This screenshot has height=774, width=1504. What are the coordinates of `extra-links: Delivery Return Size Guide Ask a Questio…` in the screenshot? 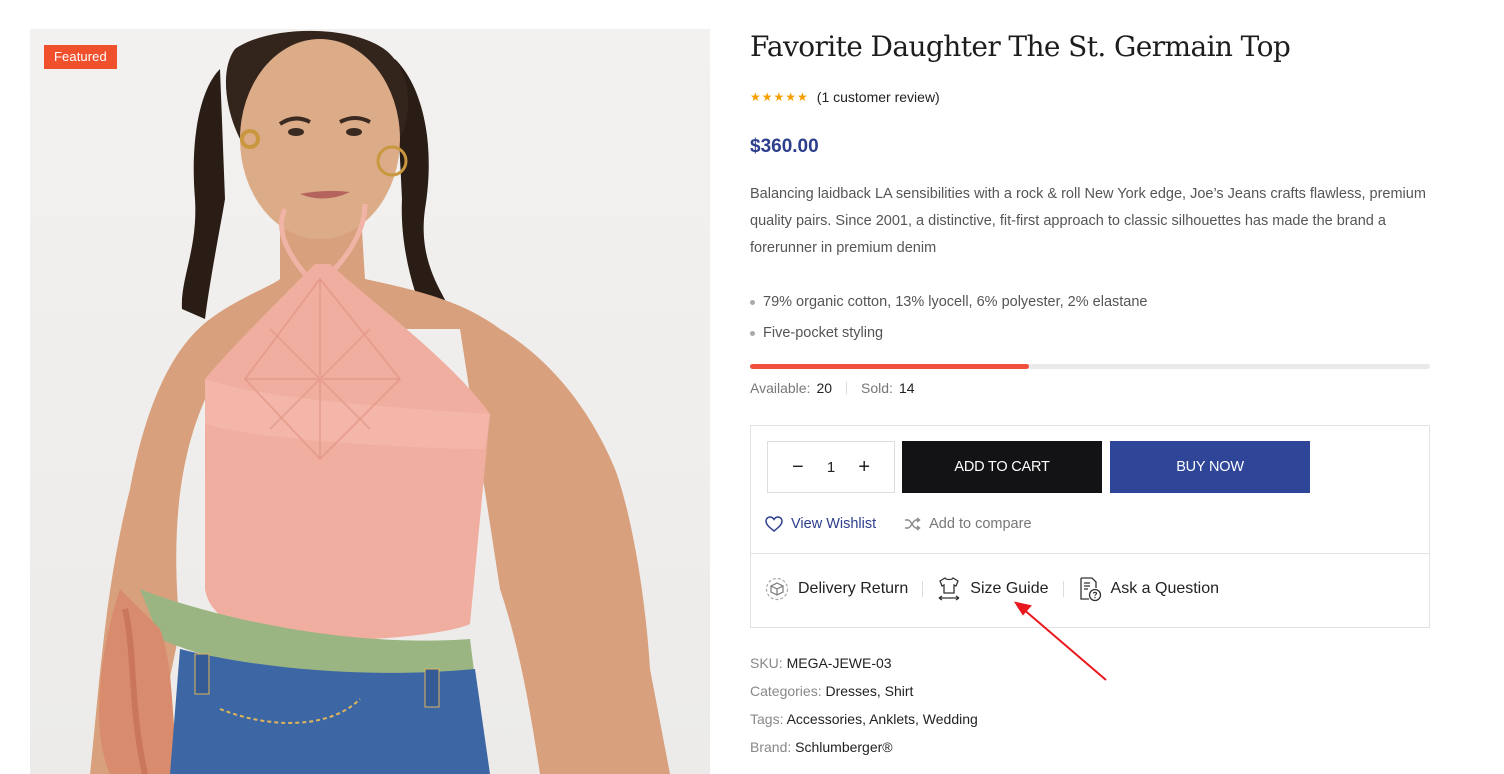 It's located at (992, 589).